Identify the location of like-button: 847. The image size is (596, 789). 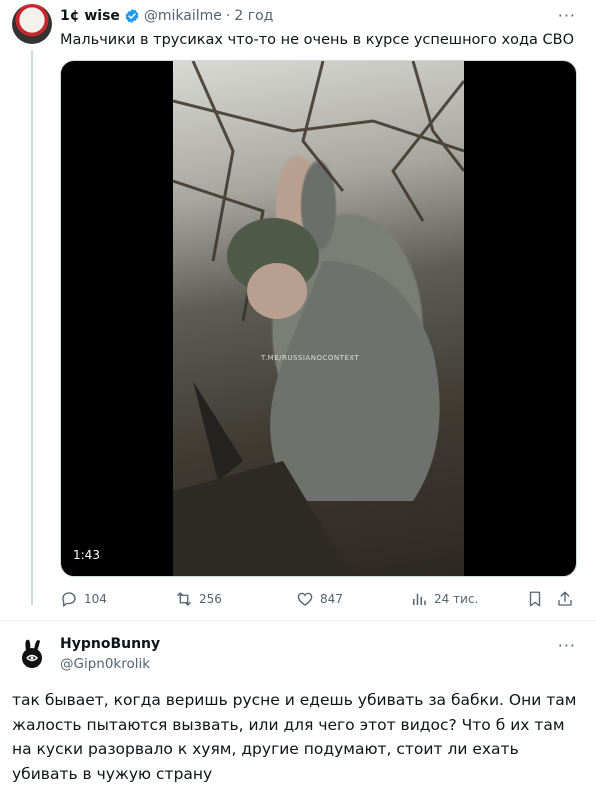
(319, 599).